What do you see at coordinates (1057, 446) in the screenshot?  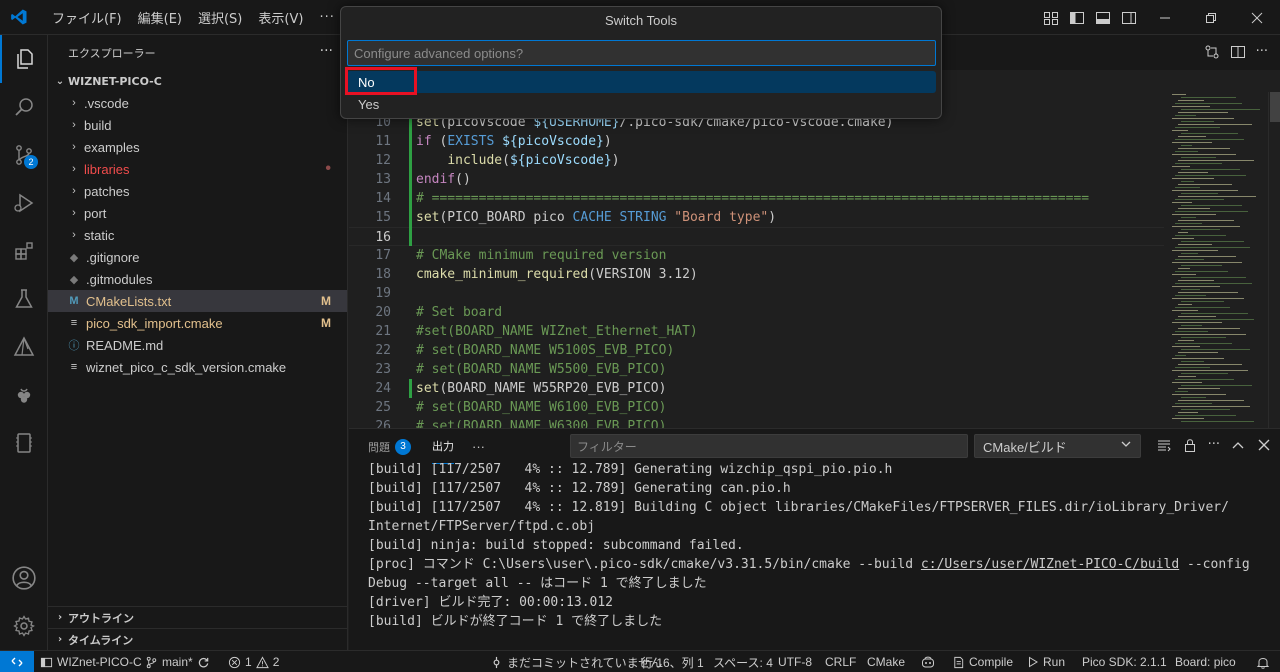 I see `output-channel-select: CMake/ビルド` at bounding box center [1057, 446].